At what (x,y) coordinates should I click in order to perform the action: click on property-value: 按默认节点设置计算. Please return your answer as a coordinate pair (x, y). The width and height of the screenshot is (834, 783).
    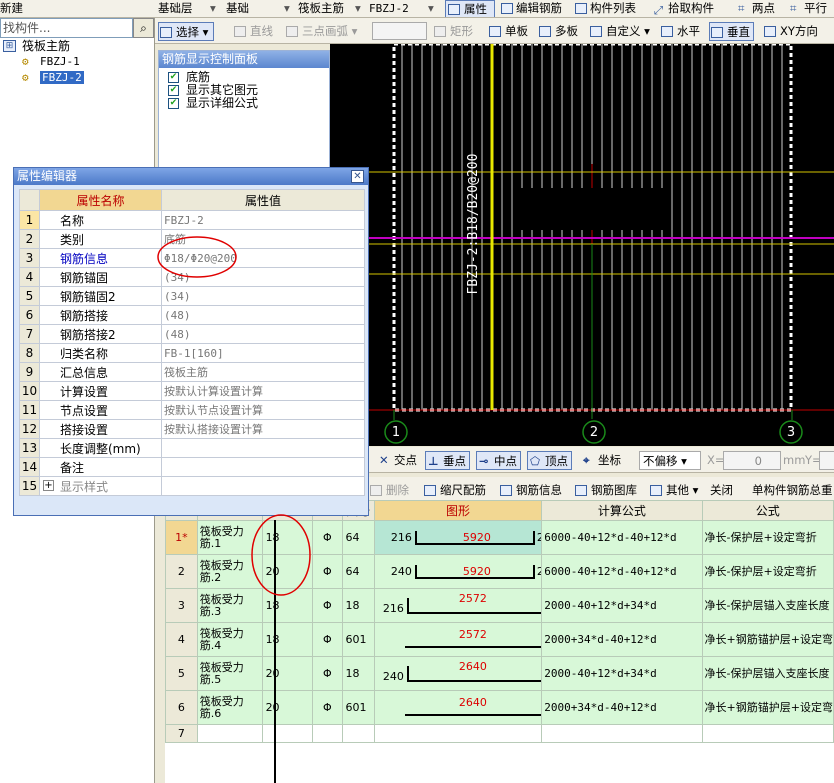
    Looking at the image, I should click on (263, 410).